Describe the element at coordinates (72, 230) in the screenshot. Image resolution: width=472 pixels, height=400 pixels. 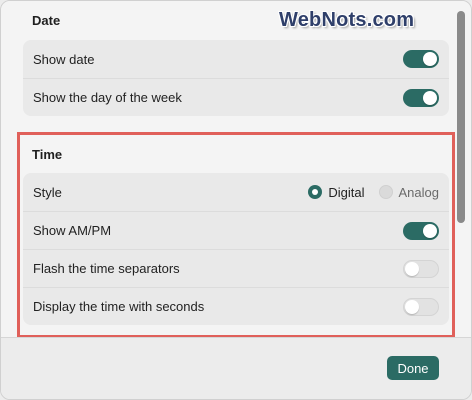
I see `show-am-pm-label: Show AM/PM` at that location.